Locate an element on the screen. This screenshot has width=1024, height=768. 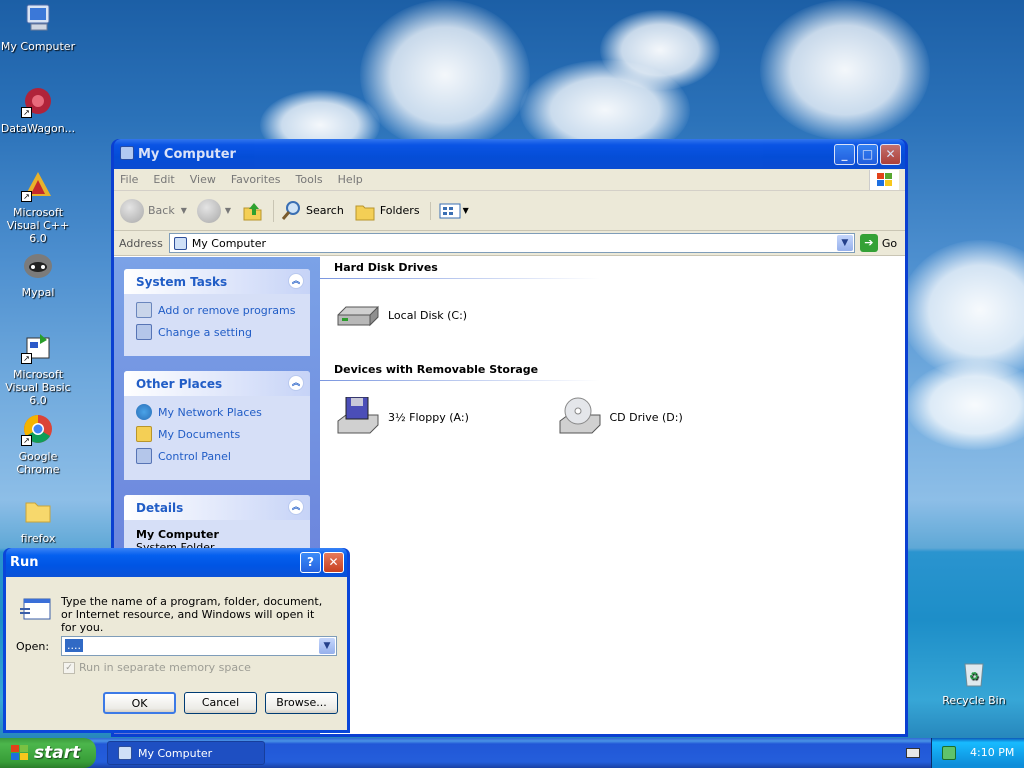
task-label: Add or remove programs is located at coordinates (227, 310).